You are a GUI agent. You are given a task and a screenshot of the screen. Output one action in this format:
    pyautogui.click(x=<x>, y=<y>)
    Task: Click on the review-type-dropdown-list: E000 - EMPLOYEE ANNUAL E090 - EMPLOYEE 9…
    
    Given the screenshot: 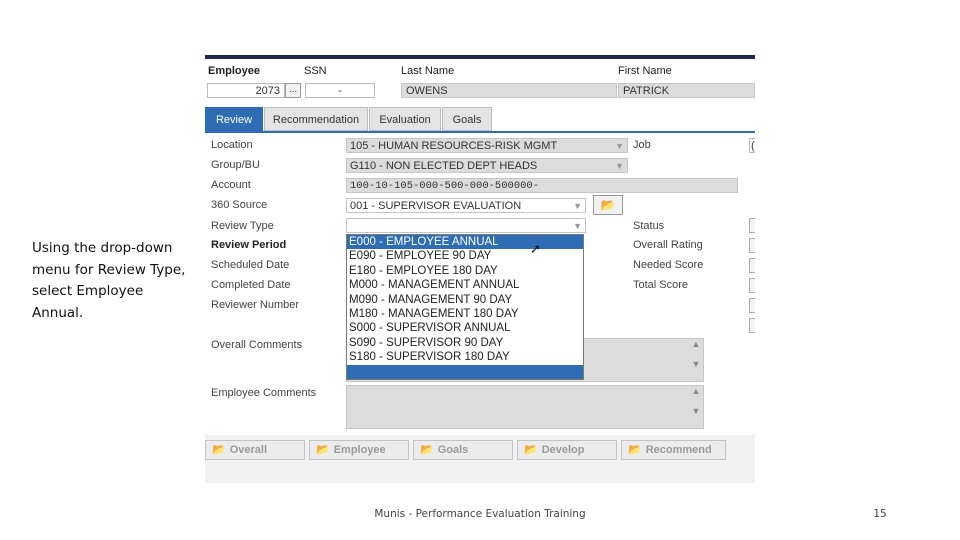 What is the action you would take?
    pyautogui.click(x=465, y=307)
    